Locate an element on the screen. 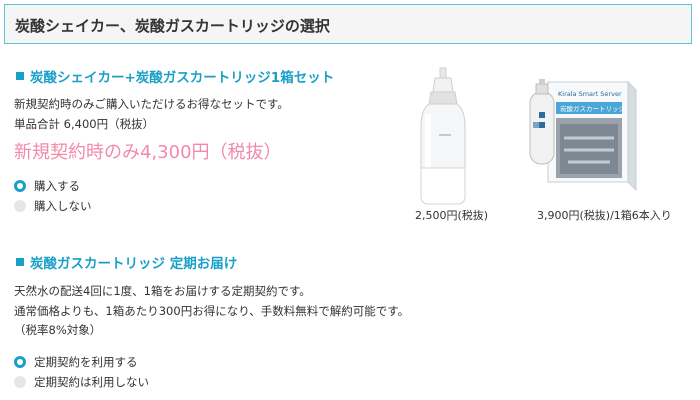 Image resolution: width=700 pixels, height=400 pixels. gas-cartridge-box-icon: Kirala Smart Server 炭酸ガスカートリッジ is located at coordinates (583, 135).